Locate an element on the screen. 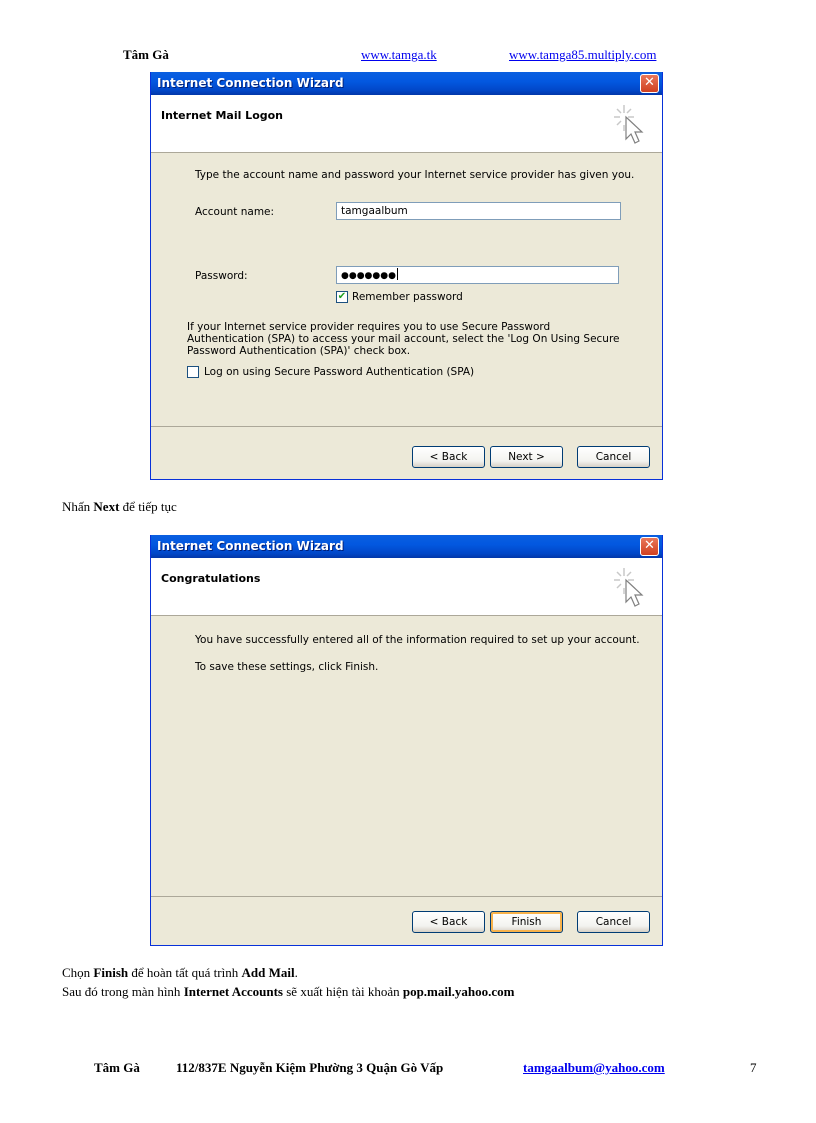 This screenshot has width=816, height=1123. instruction-bold: Add Mail is located at coordinates (268, 972).